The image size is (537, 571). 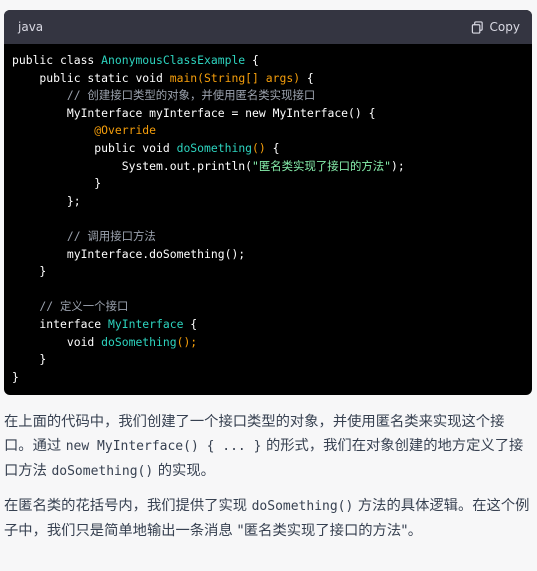 I want to click on code-line: // 调用接口方法, so click(x=272, y=237).